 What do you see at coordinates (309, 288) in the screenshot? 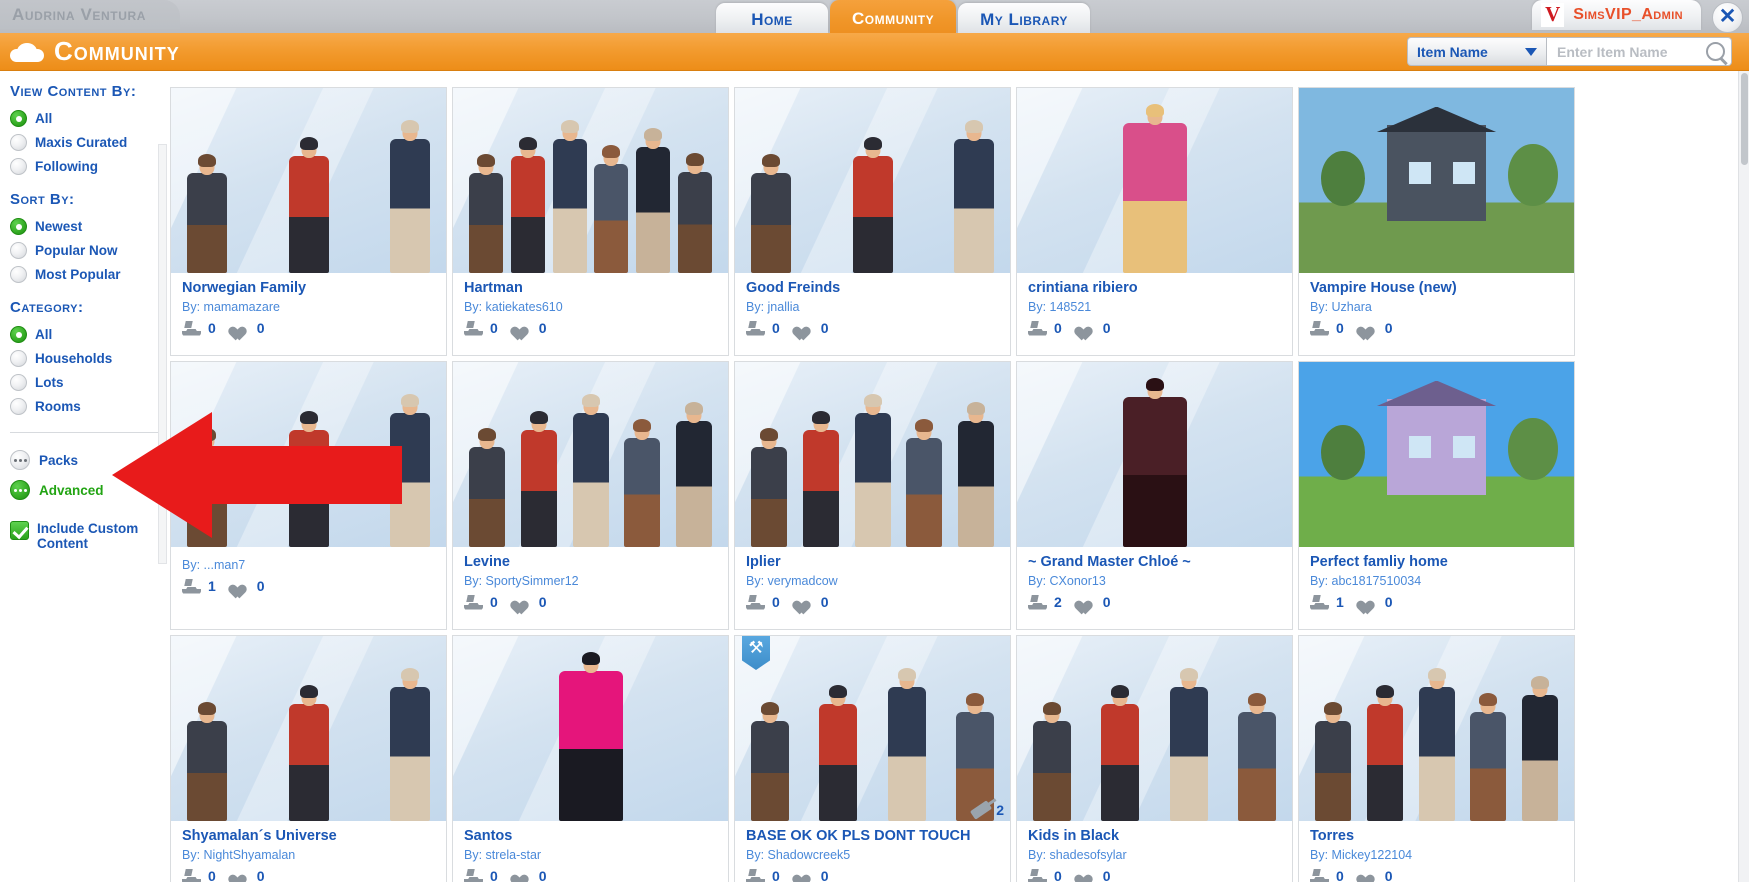
I see `card-title: Norwegian Family` at bounding box center [309, 288].